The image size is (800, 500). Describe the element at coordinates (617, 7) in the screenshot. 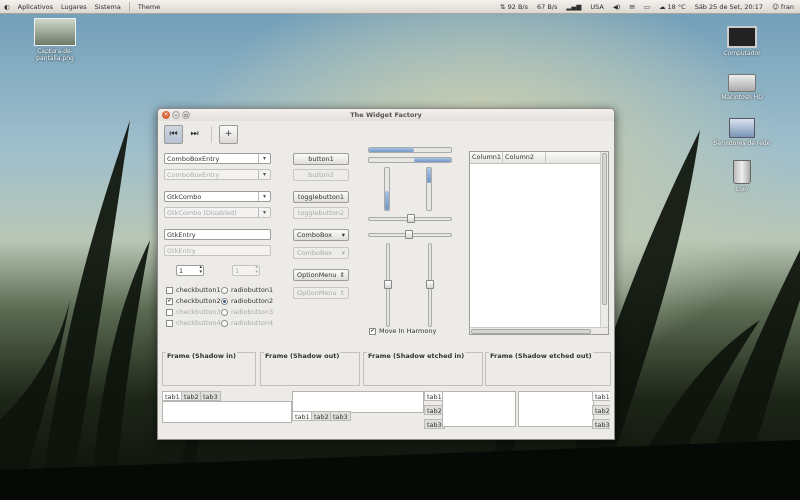

I see `volume-icon: ◀)` at that location.